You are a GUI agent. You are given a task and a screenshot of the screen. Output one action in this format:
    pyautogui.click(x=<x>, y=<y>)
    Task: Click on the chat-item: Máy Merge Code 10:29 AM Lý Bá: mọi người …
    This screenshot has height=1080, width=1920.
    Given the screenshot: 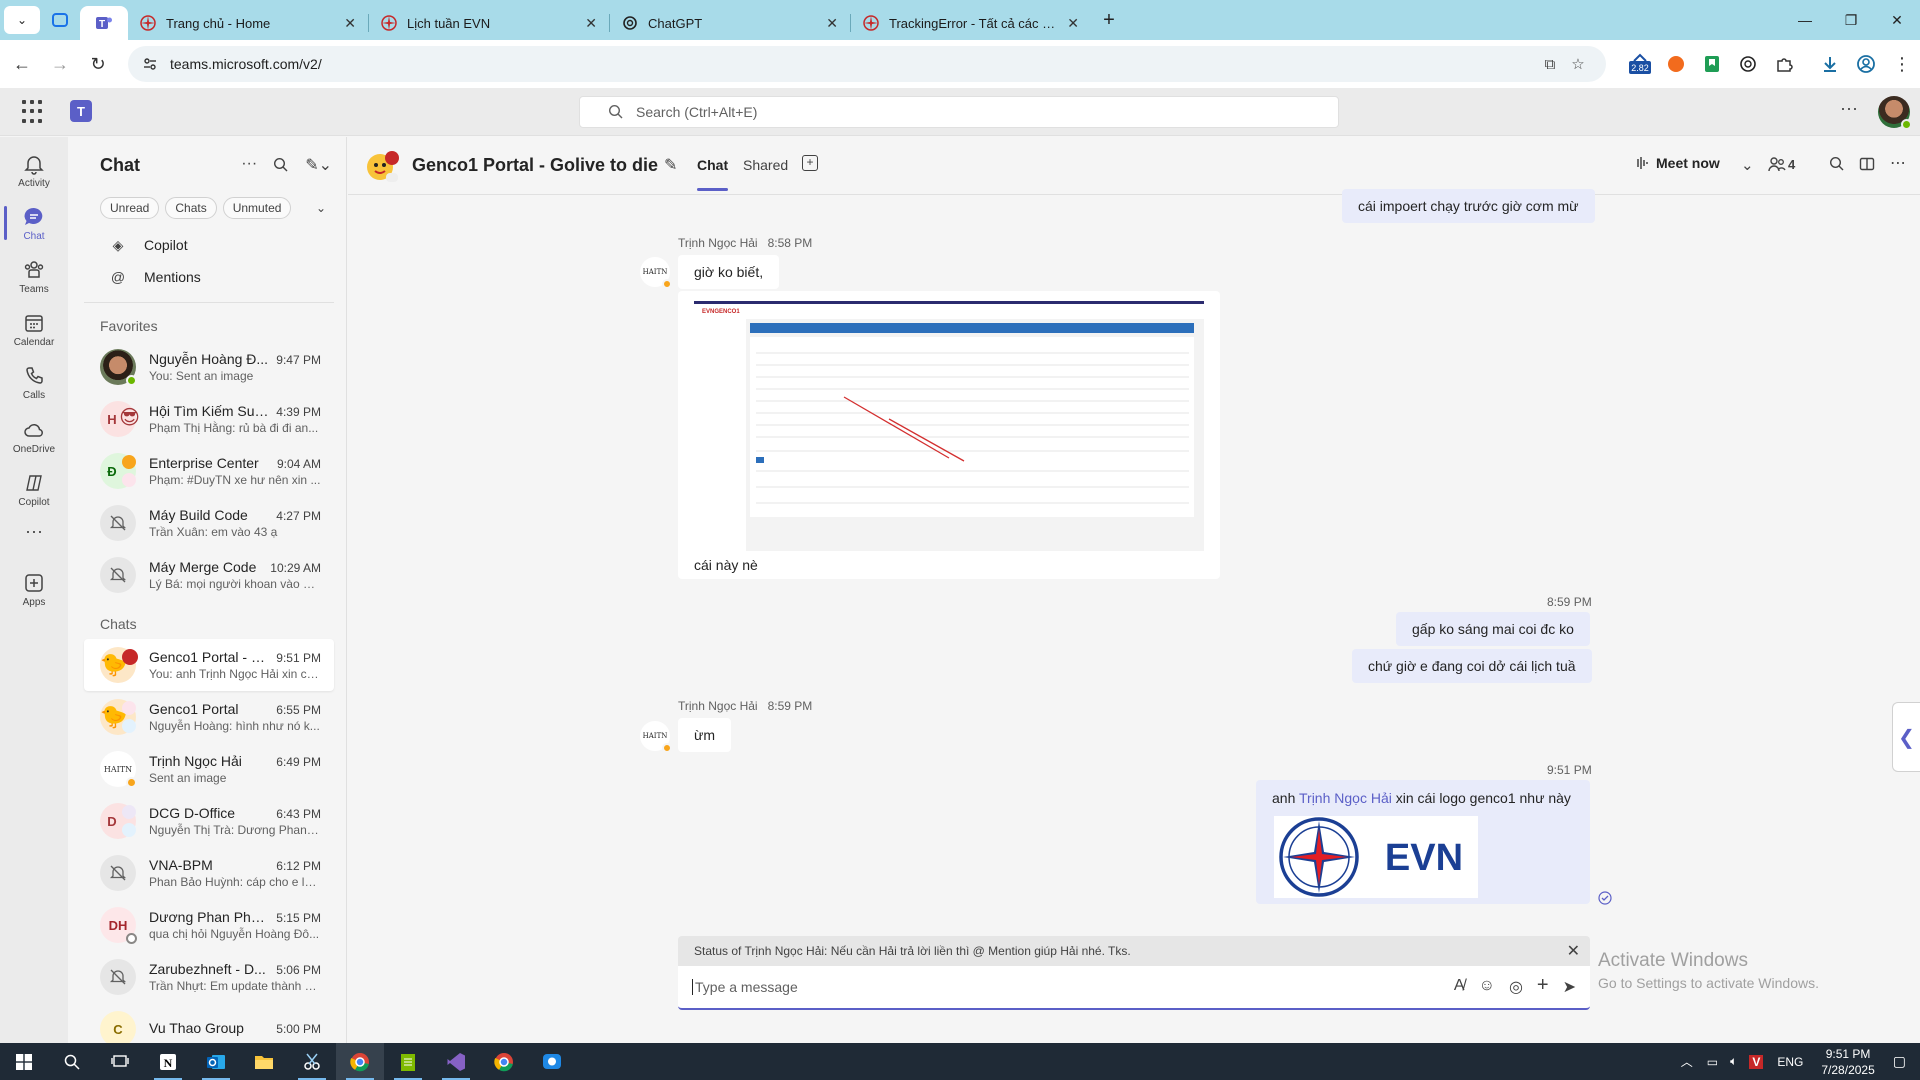 What is the action you would take?
    pyautogui.click(x=209, y=575)
    